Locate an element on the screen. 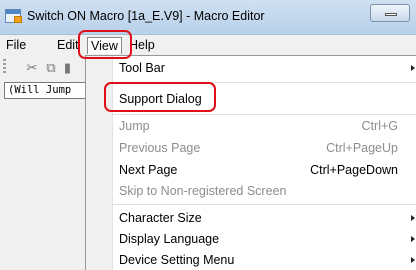 Image resolution: width=416 pixels, height=270 pixels. menu-item-label: Next Page is located at coordinates (148, 170).